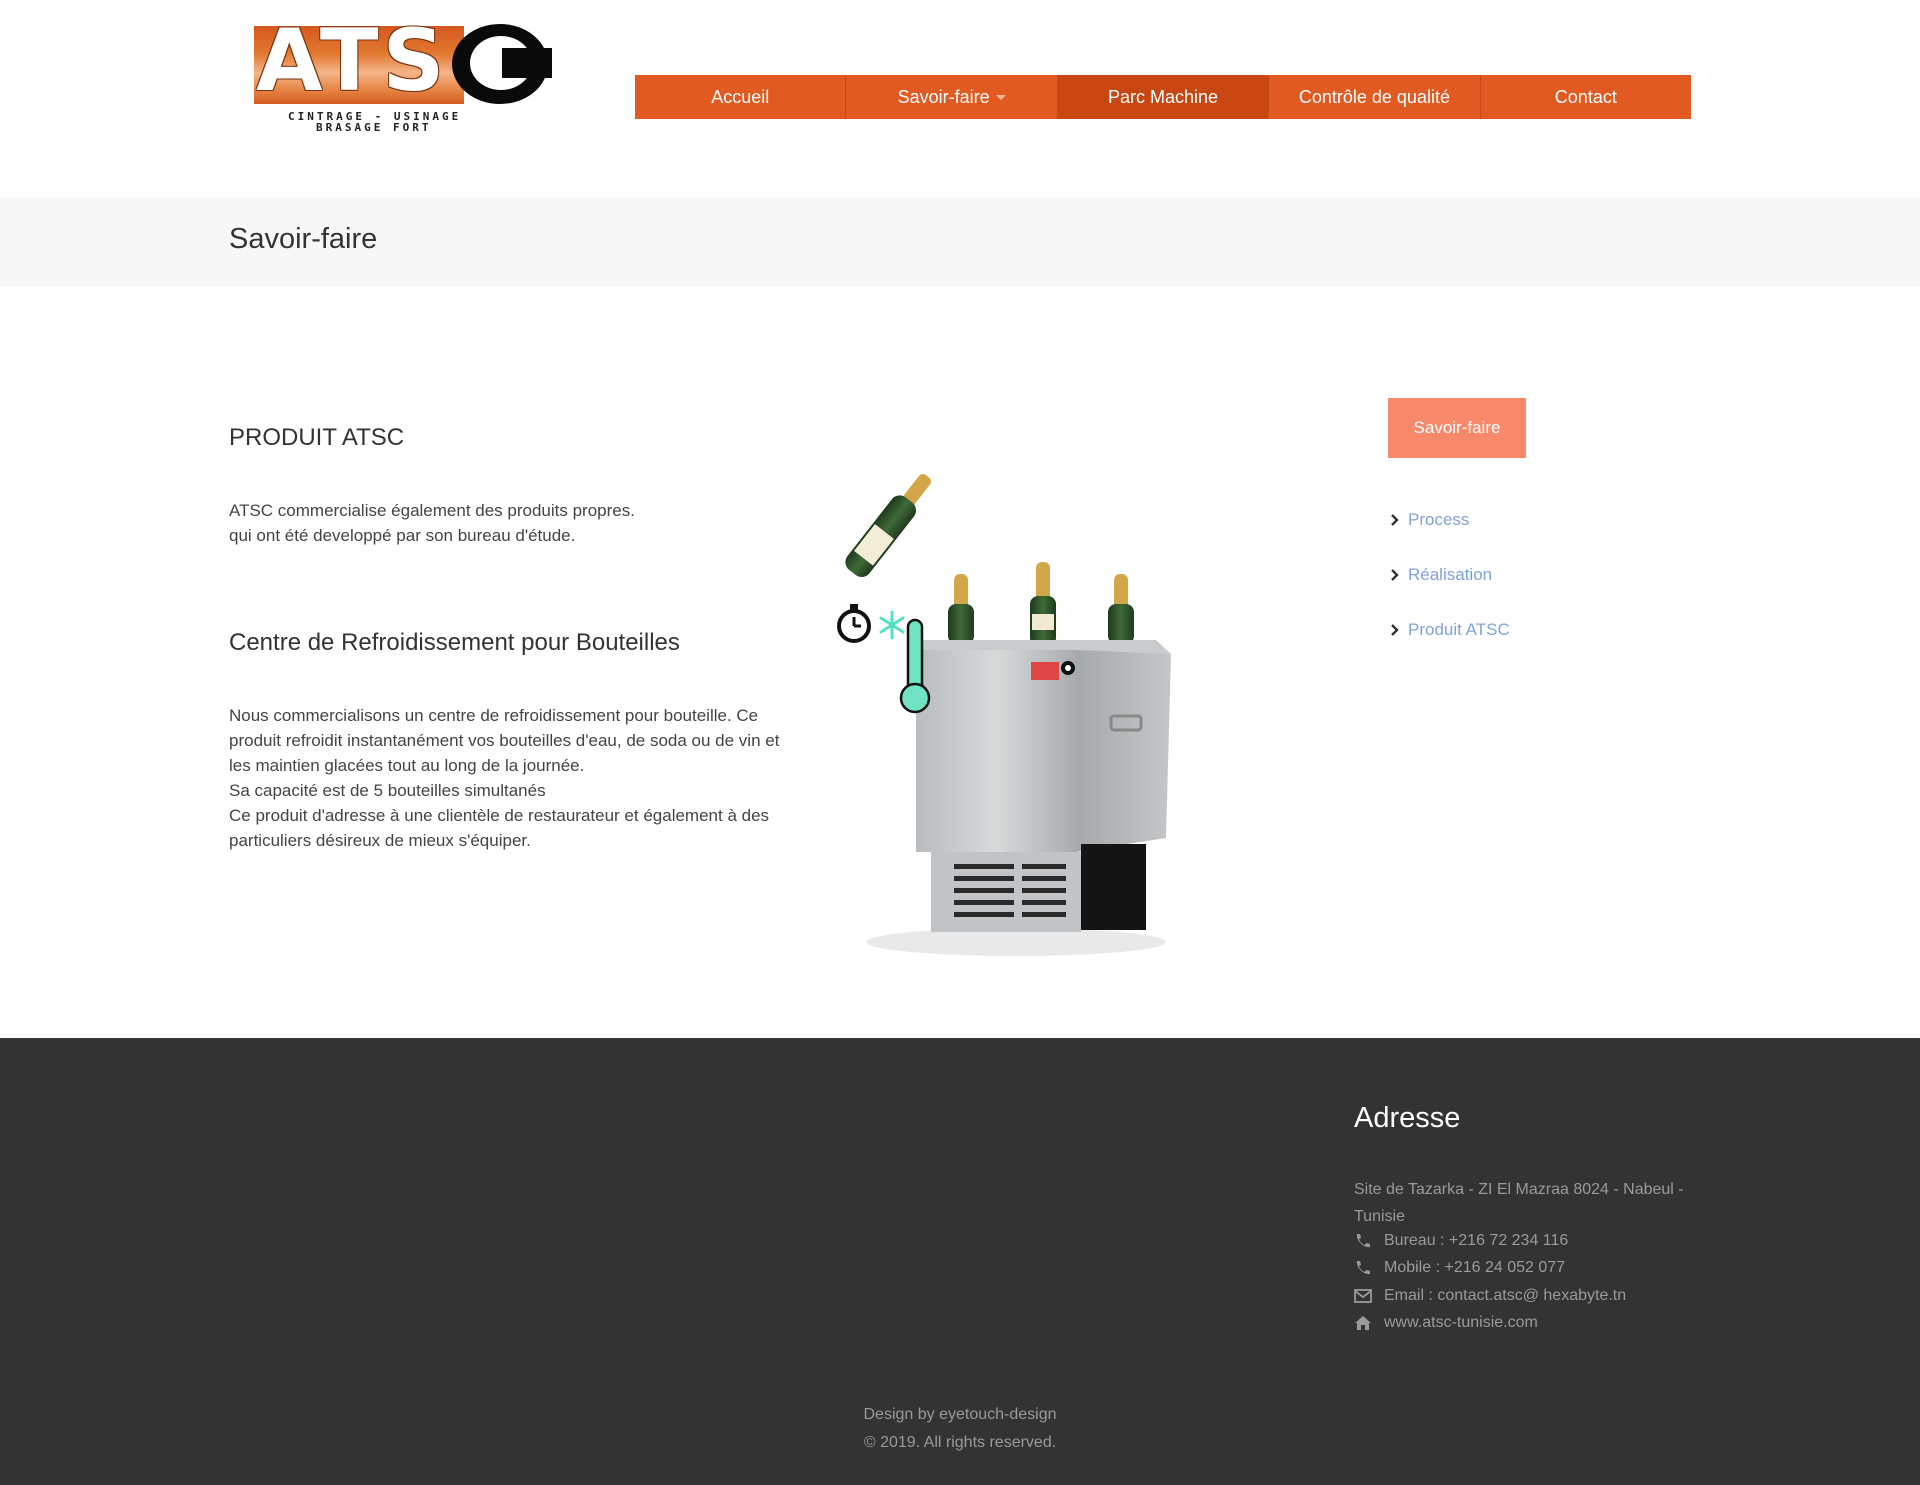  I want to click on sidebar-link-label: Réalisation, so click(1450, 575).